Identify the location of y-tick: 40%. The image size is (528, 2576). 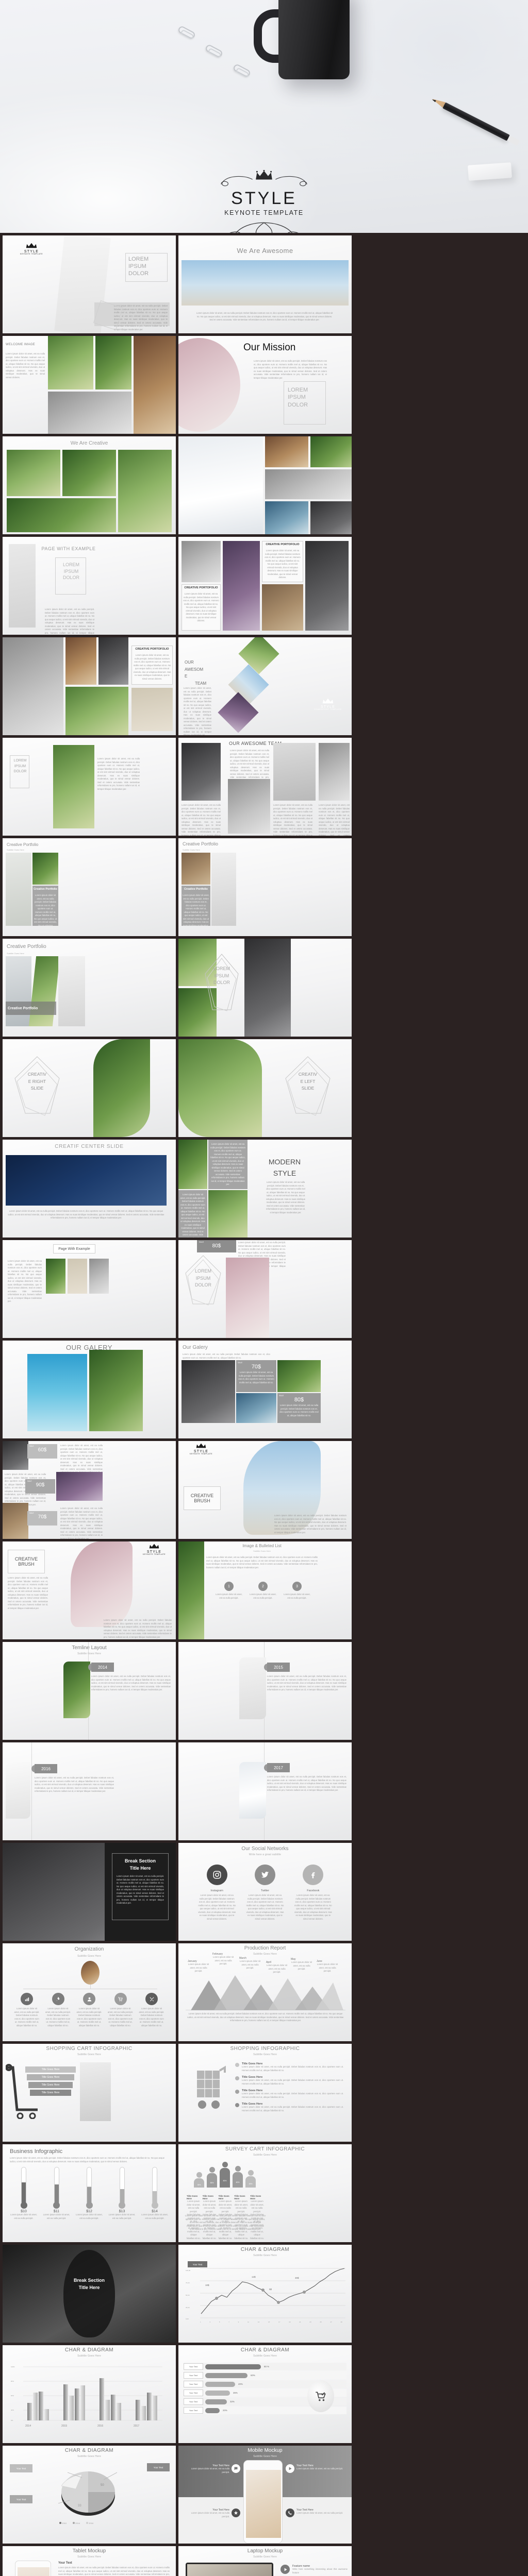
(12, 2410).